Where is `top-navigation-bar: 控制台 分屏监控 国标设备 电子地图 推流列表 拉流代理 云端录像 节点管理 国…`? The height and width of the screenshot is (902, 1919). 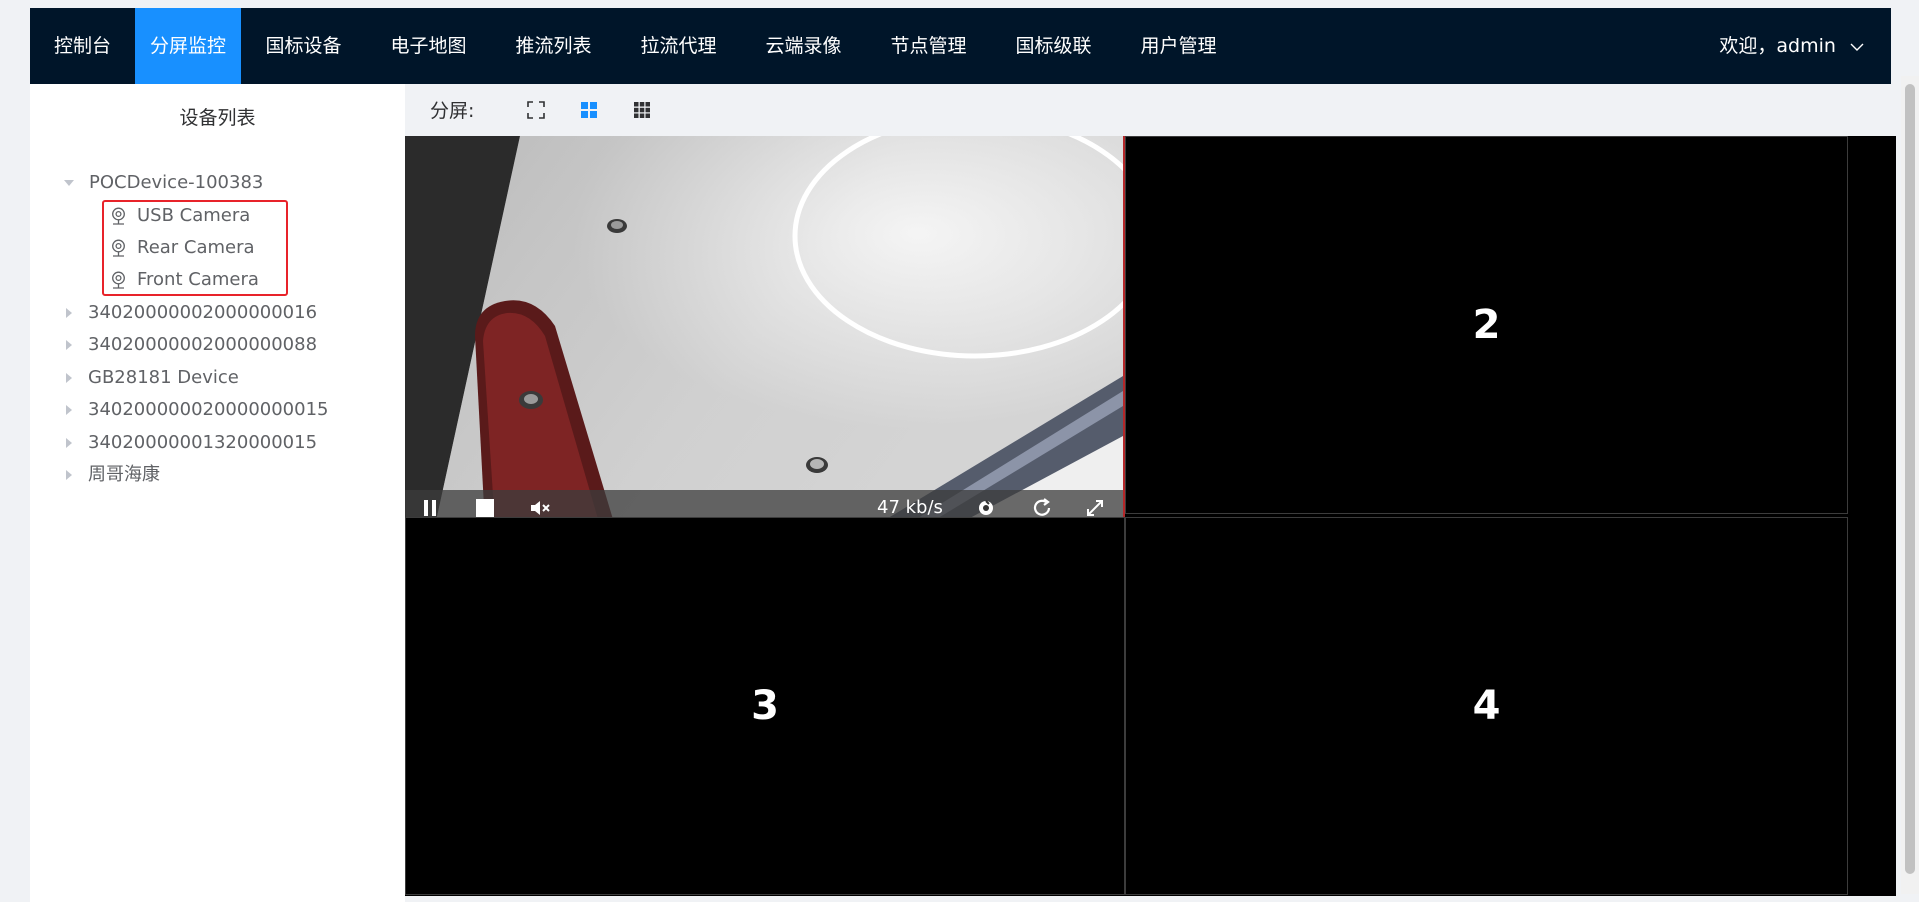
top-navigation-bar: 控制台 分屏监控 国标设备 电子地图 推流列表 拉流代理 云端录像 节点管理 国… is located at coordinates (960, 46).